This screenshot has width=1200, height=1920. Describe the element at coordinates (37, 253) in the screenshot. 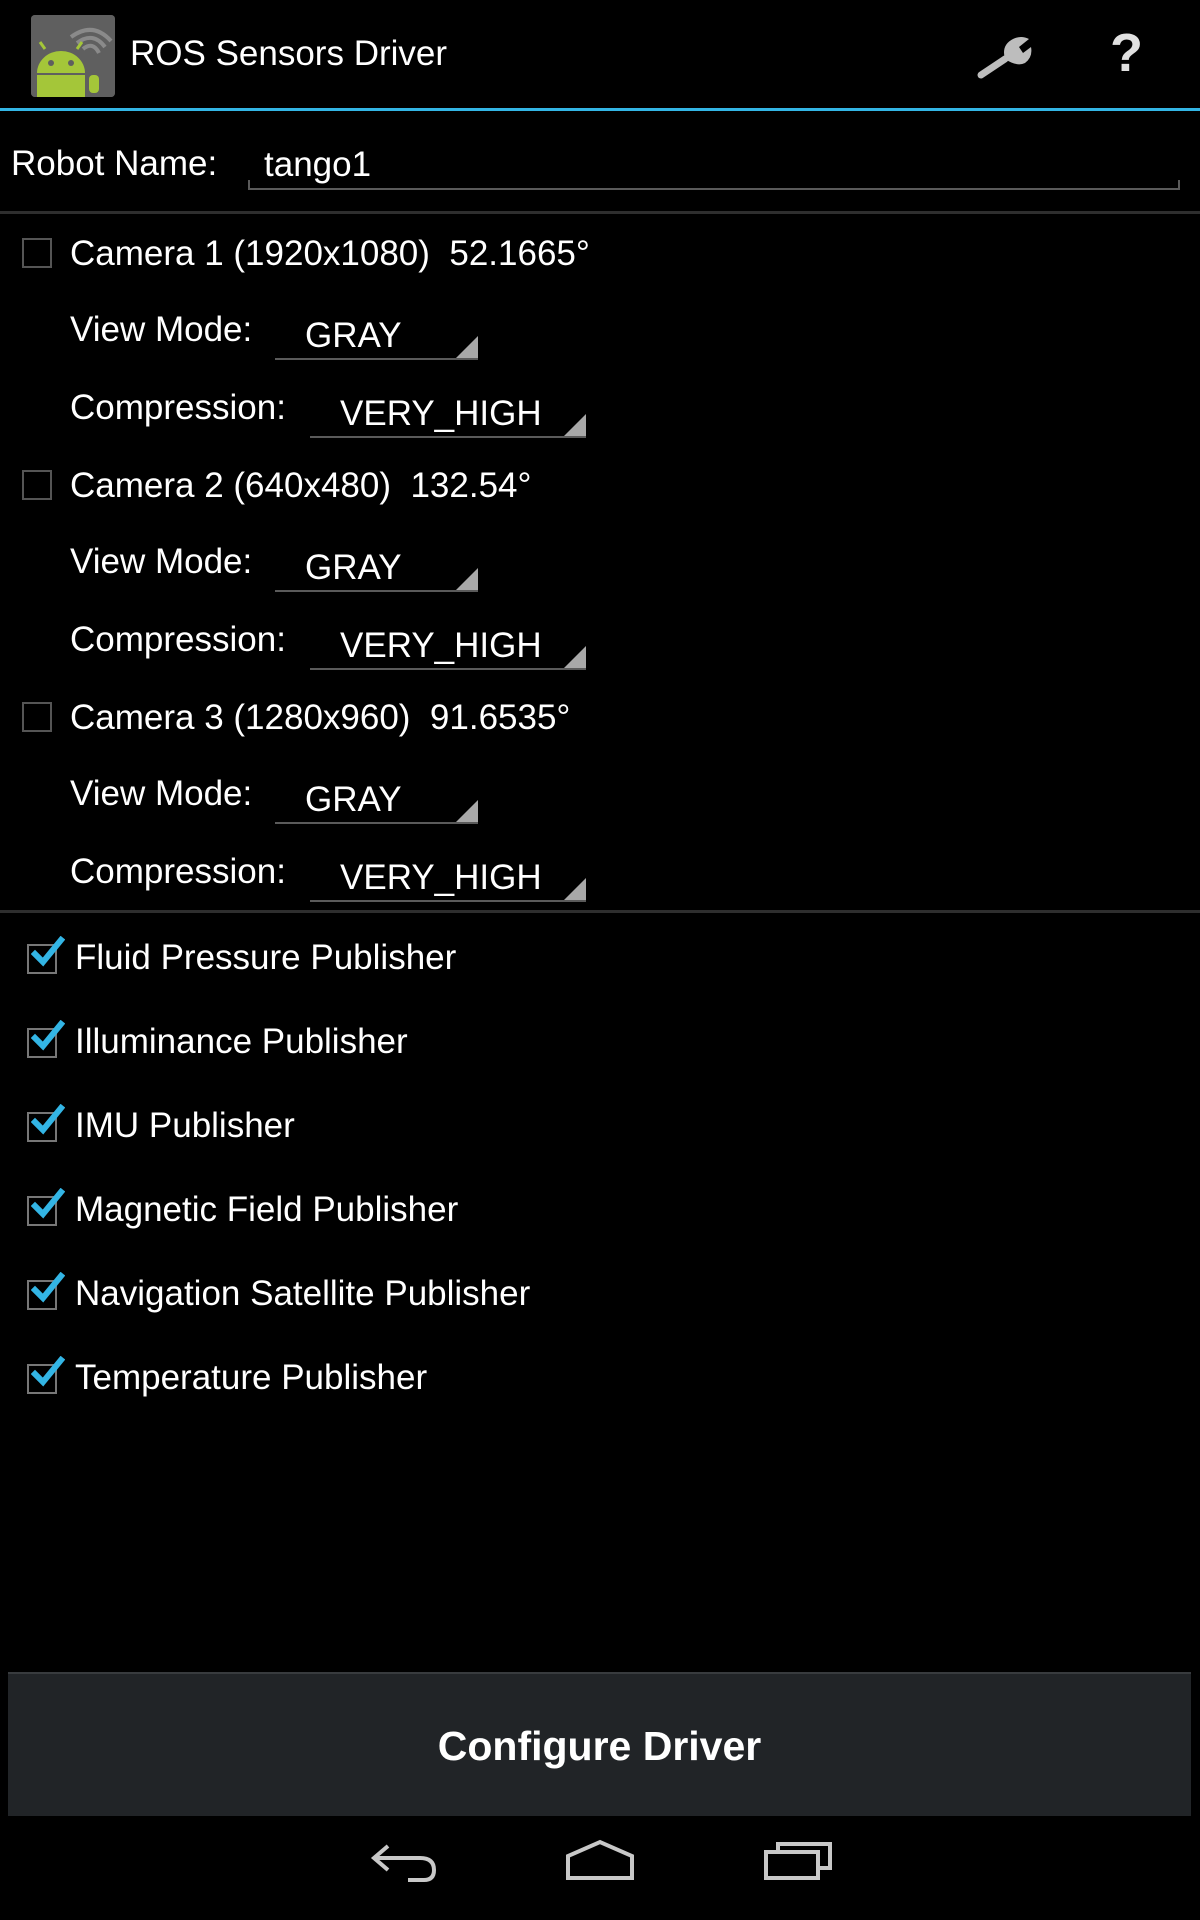

I see `camera-1-checkbox` at that location.